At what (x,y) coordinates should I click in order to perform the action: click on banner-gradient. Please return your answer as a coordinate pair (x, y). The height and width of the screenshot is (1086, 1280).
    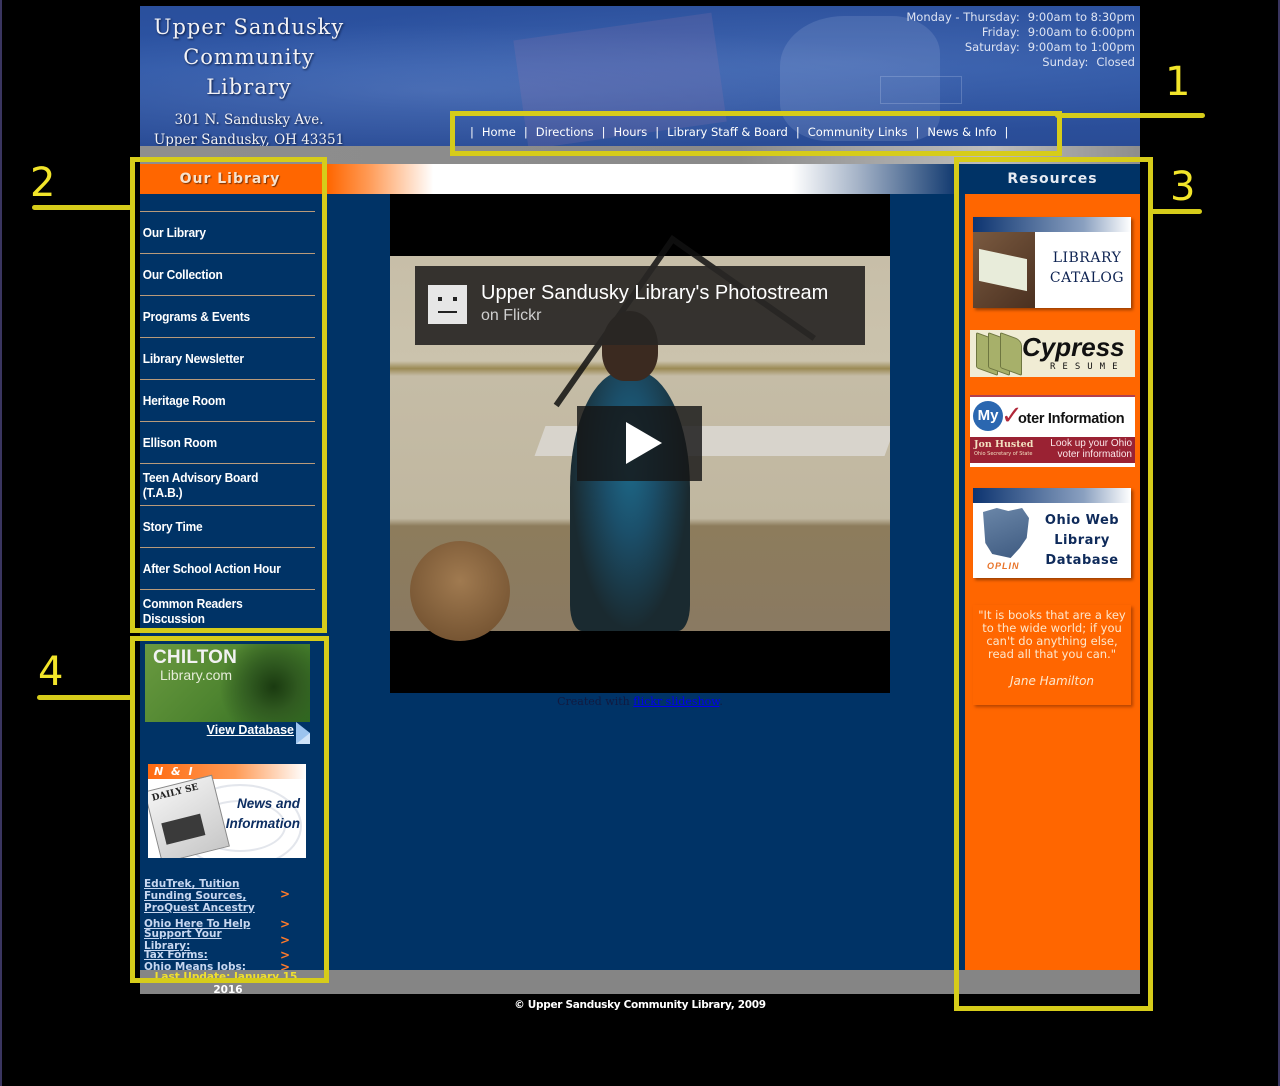
    Looking at the image, I should click on (1052, 224).